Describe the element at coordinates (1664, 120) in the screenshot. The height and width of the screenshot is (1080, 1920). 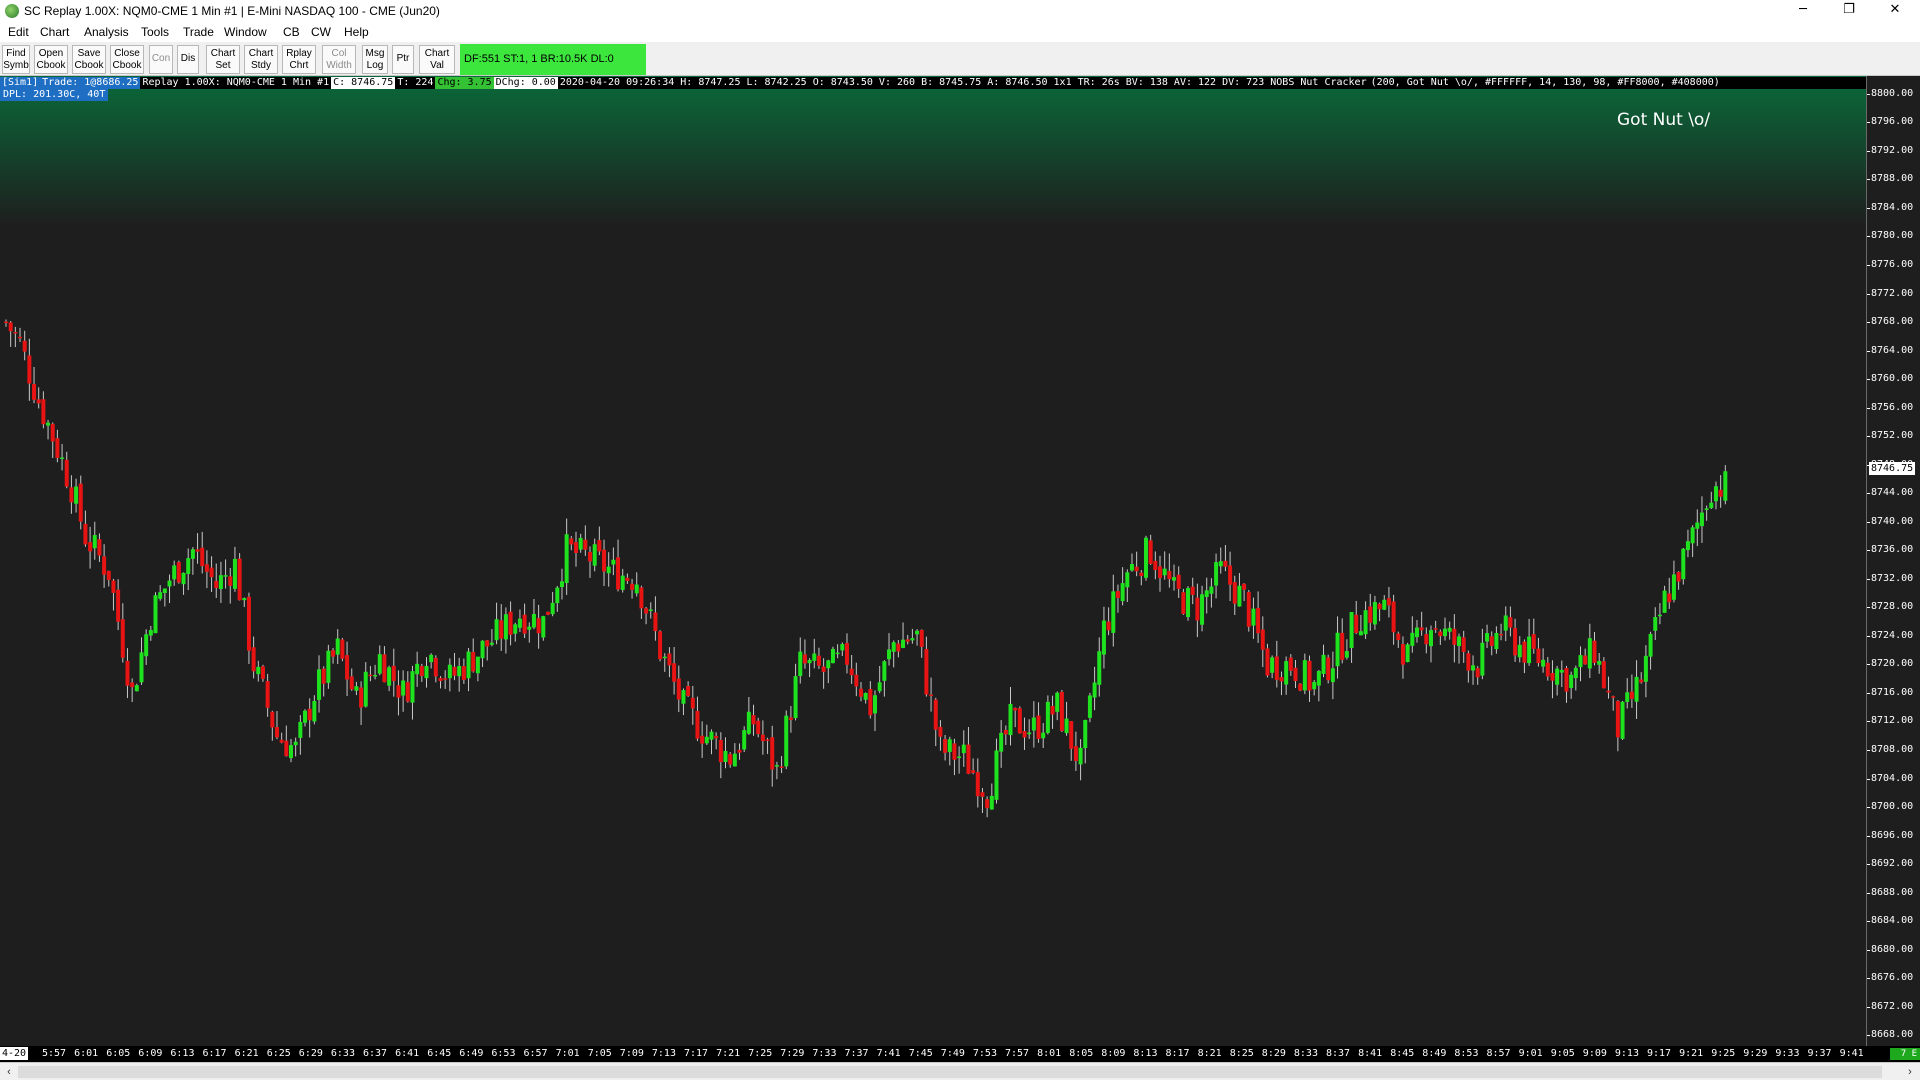
I see `chart-annotation: Got Nut \o/` at that location.